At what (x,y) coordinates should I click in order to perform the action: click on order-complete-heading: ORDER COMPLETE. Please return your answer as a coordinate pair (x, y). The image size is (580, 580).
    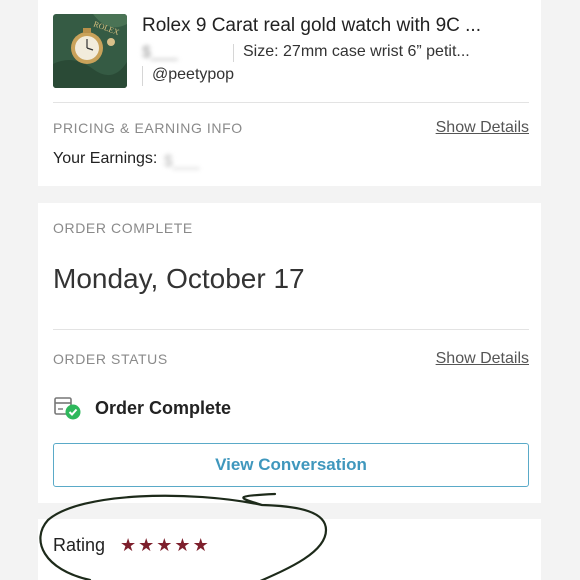
    Looking at the image, I should click on (123, 228).